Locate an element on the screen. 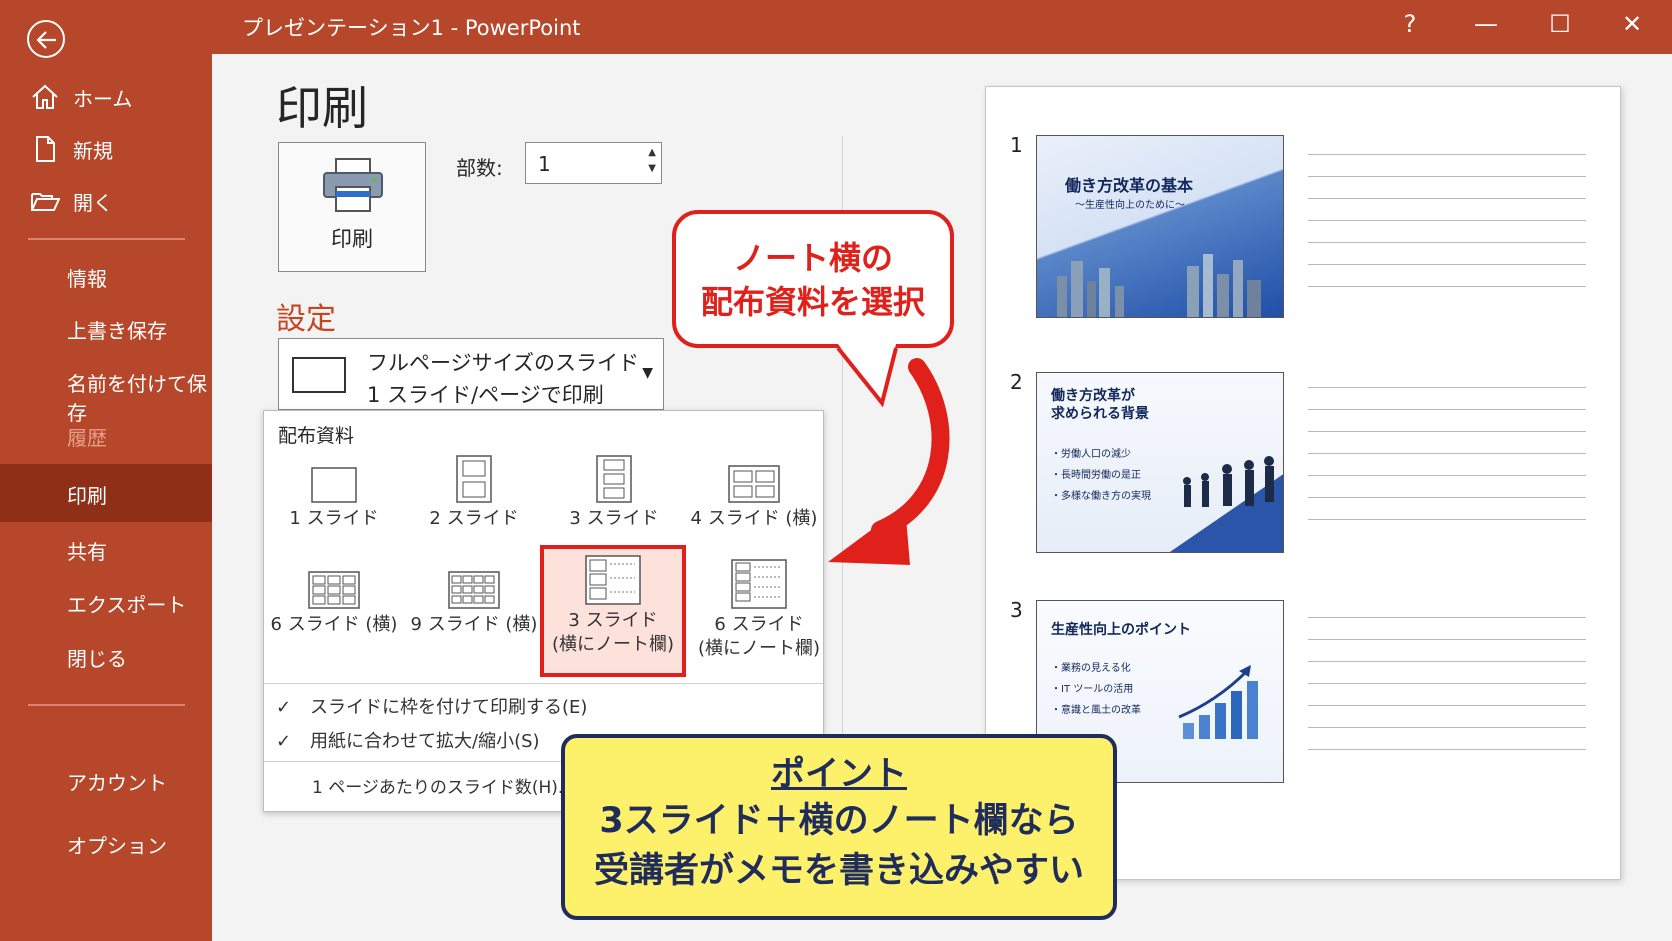 The height and width of the screenshot is (941, 1672). handout-option-6-slides-notes: 6 スライド (横にノート欄) is located at coordinates (759, 609).